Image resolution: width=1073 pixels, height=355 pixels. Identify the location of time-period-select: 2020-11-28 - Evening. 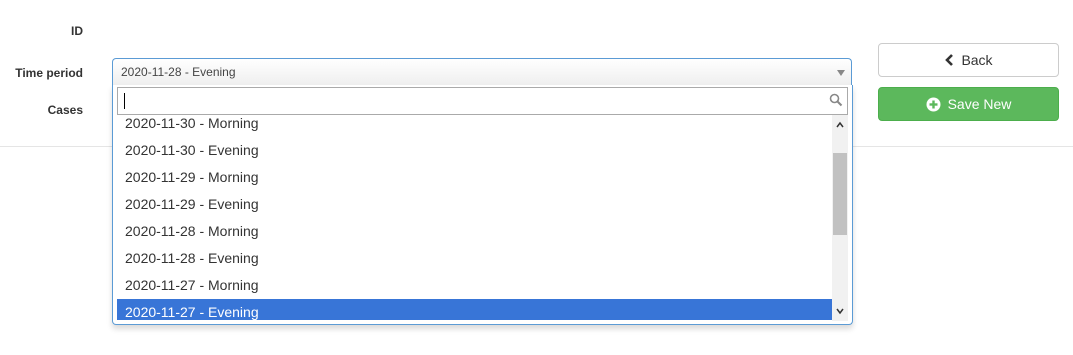
(482, 72).